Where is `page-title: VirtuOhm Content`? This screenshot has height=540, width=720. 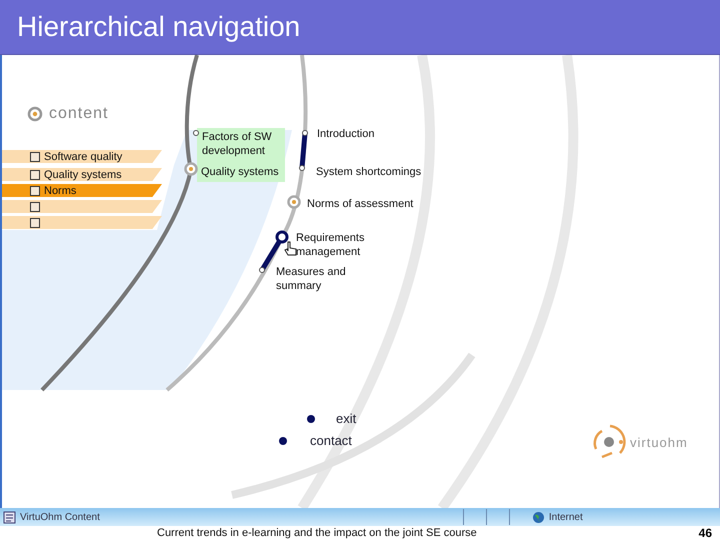
page-title: VirtuOhm Content is located at coordinates (60, 517).